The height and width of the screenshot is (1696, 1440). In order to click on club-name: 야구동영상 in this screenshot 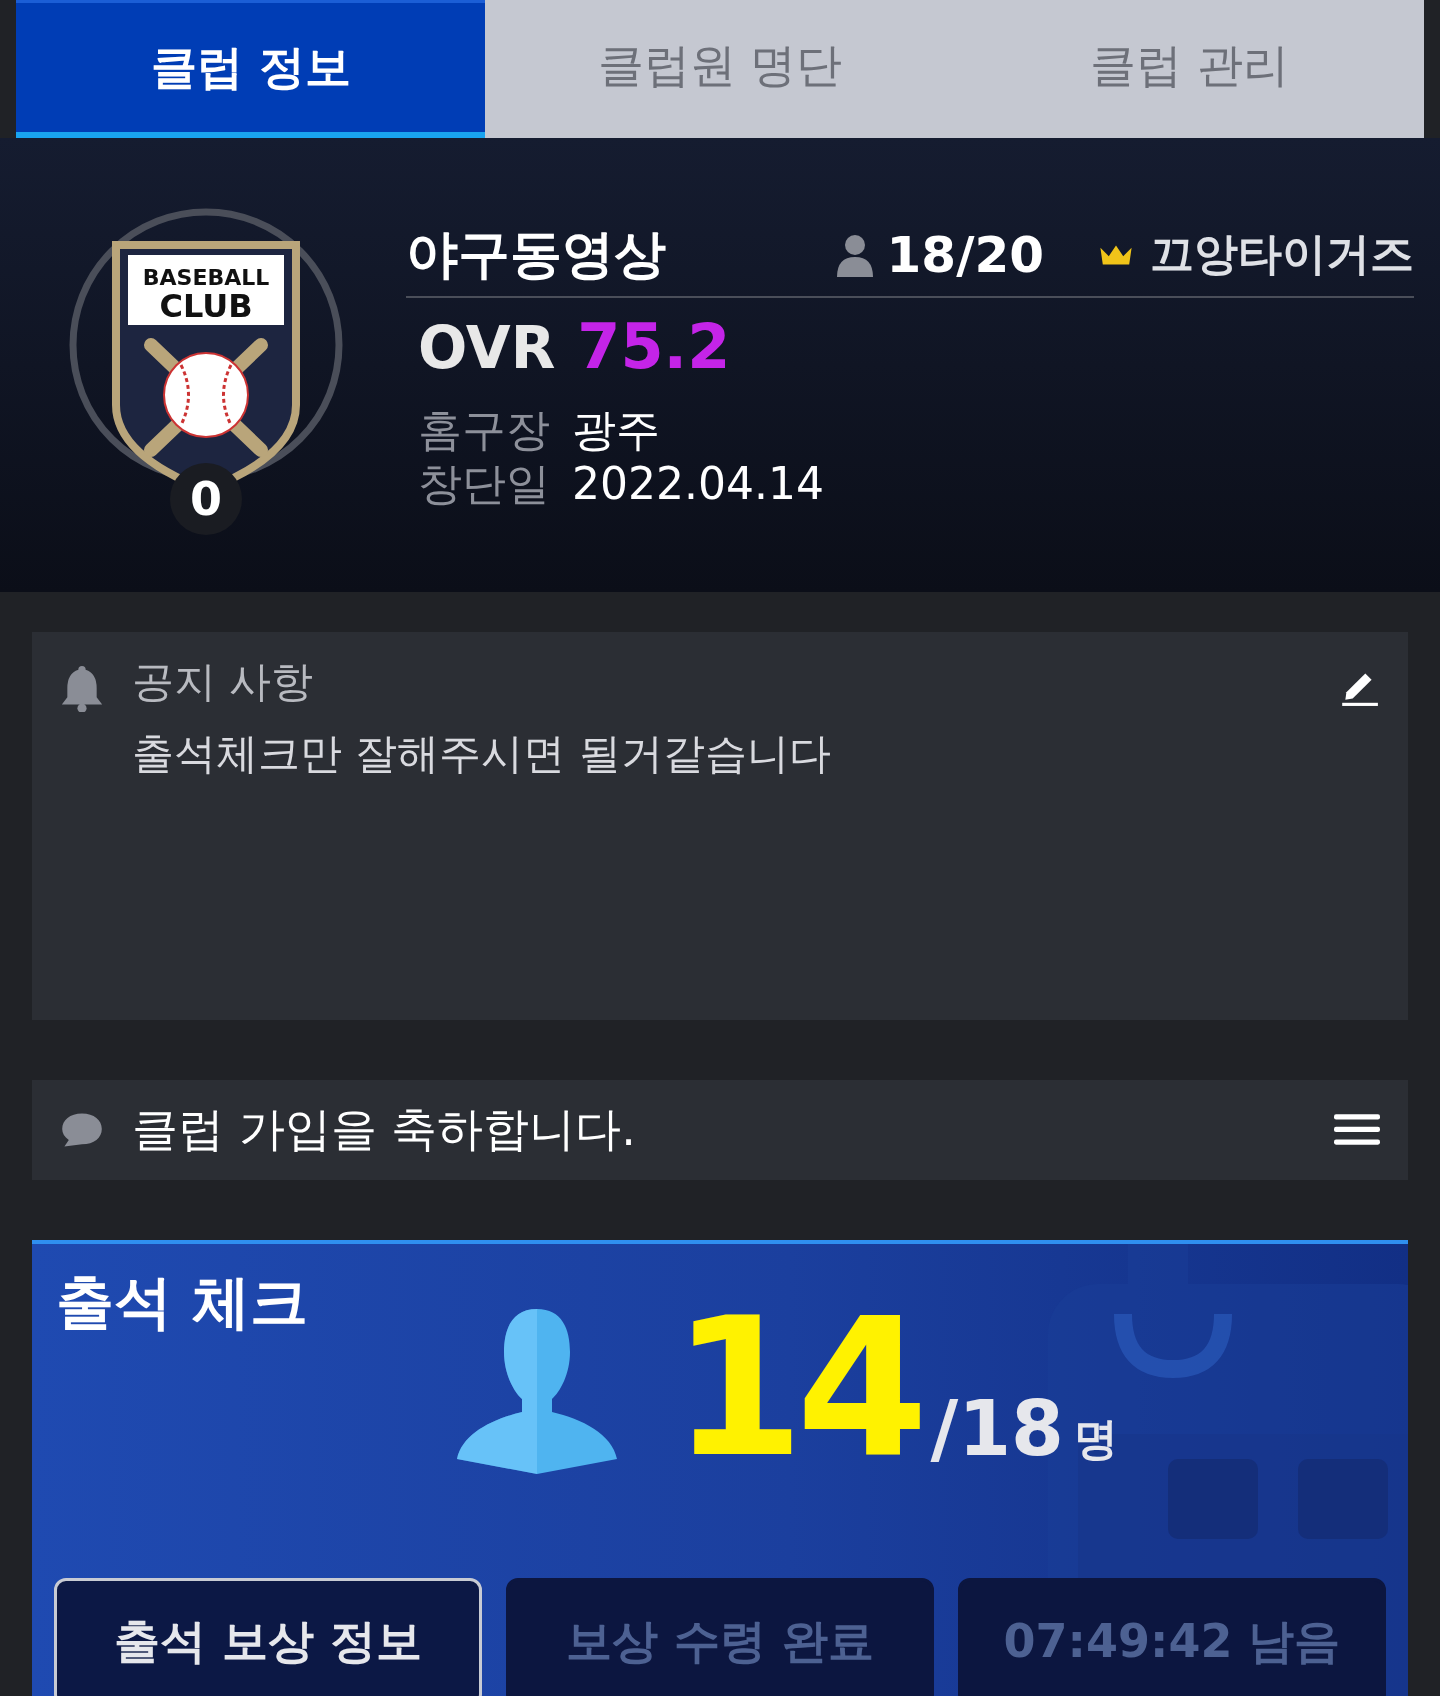, I will do `click(536, 254)`.